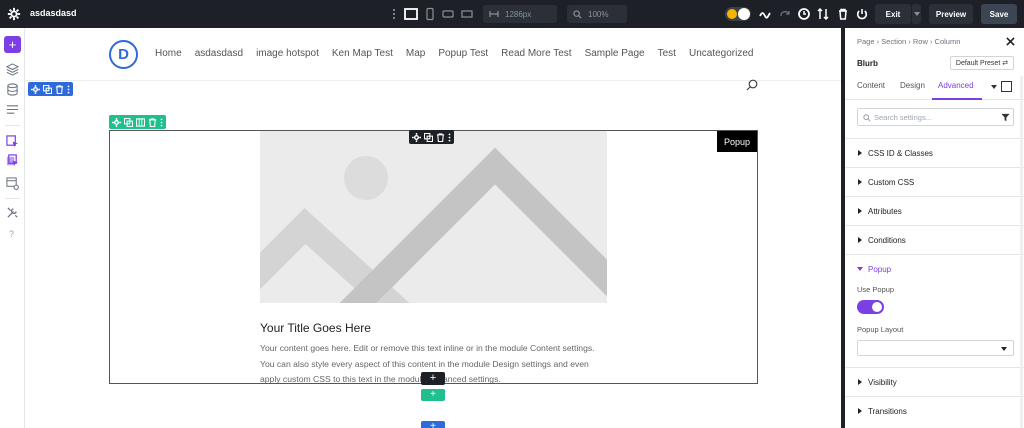 The width and height of the screenshot is (1024, 428). I want to click on section-duplicate-icon, so click(47, 89).